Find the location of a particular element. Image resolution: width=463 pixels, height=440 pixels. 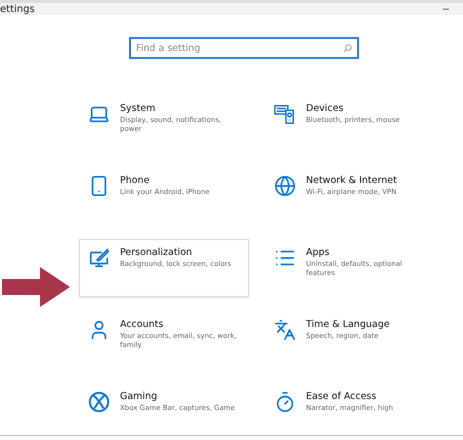

search-icon is located at coordinates (347, 48).